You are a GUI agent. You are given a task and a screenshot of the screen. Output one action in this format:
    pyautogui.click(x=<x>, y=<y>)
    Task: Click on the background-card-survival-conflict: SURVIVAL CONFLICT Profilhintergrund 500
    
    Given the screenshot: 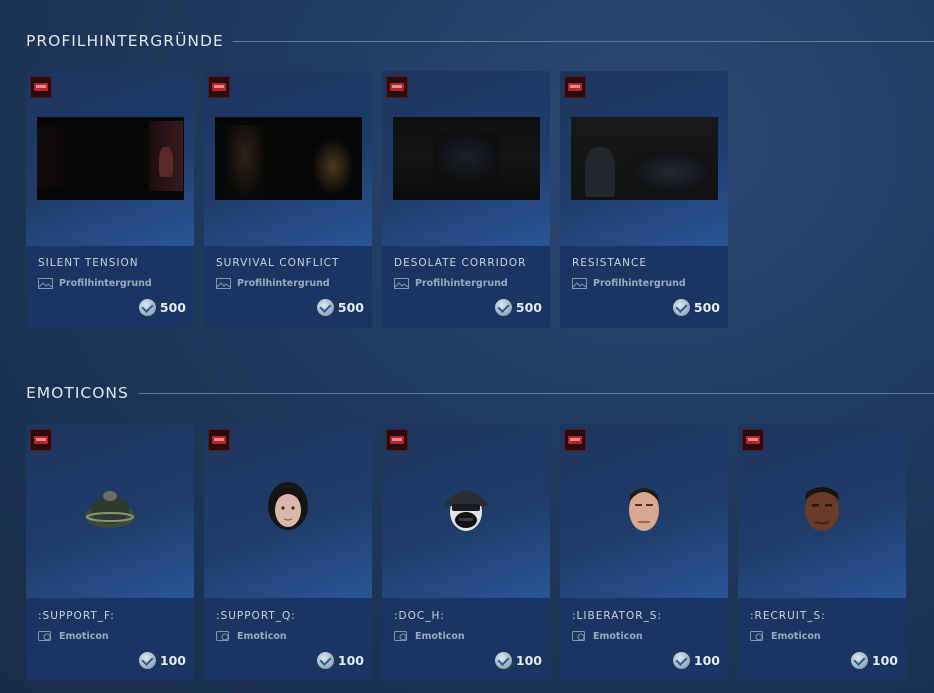 What is the action you would take?
    pyautogui.click(x=288, y=199)
    